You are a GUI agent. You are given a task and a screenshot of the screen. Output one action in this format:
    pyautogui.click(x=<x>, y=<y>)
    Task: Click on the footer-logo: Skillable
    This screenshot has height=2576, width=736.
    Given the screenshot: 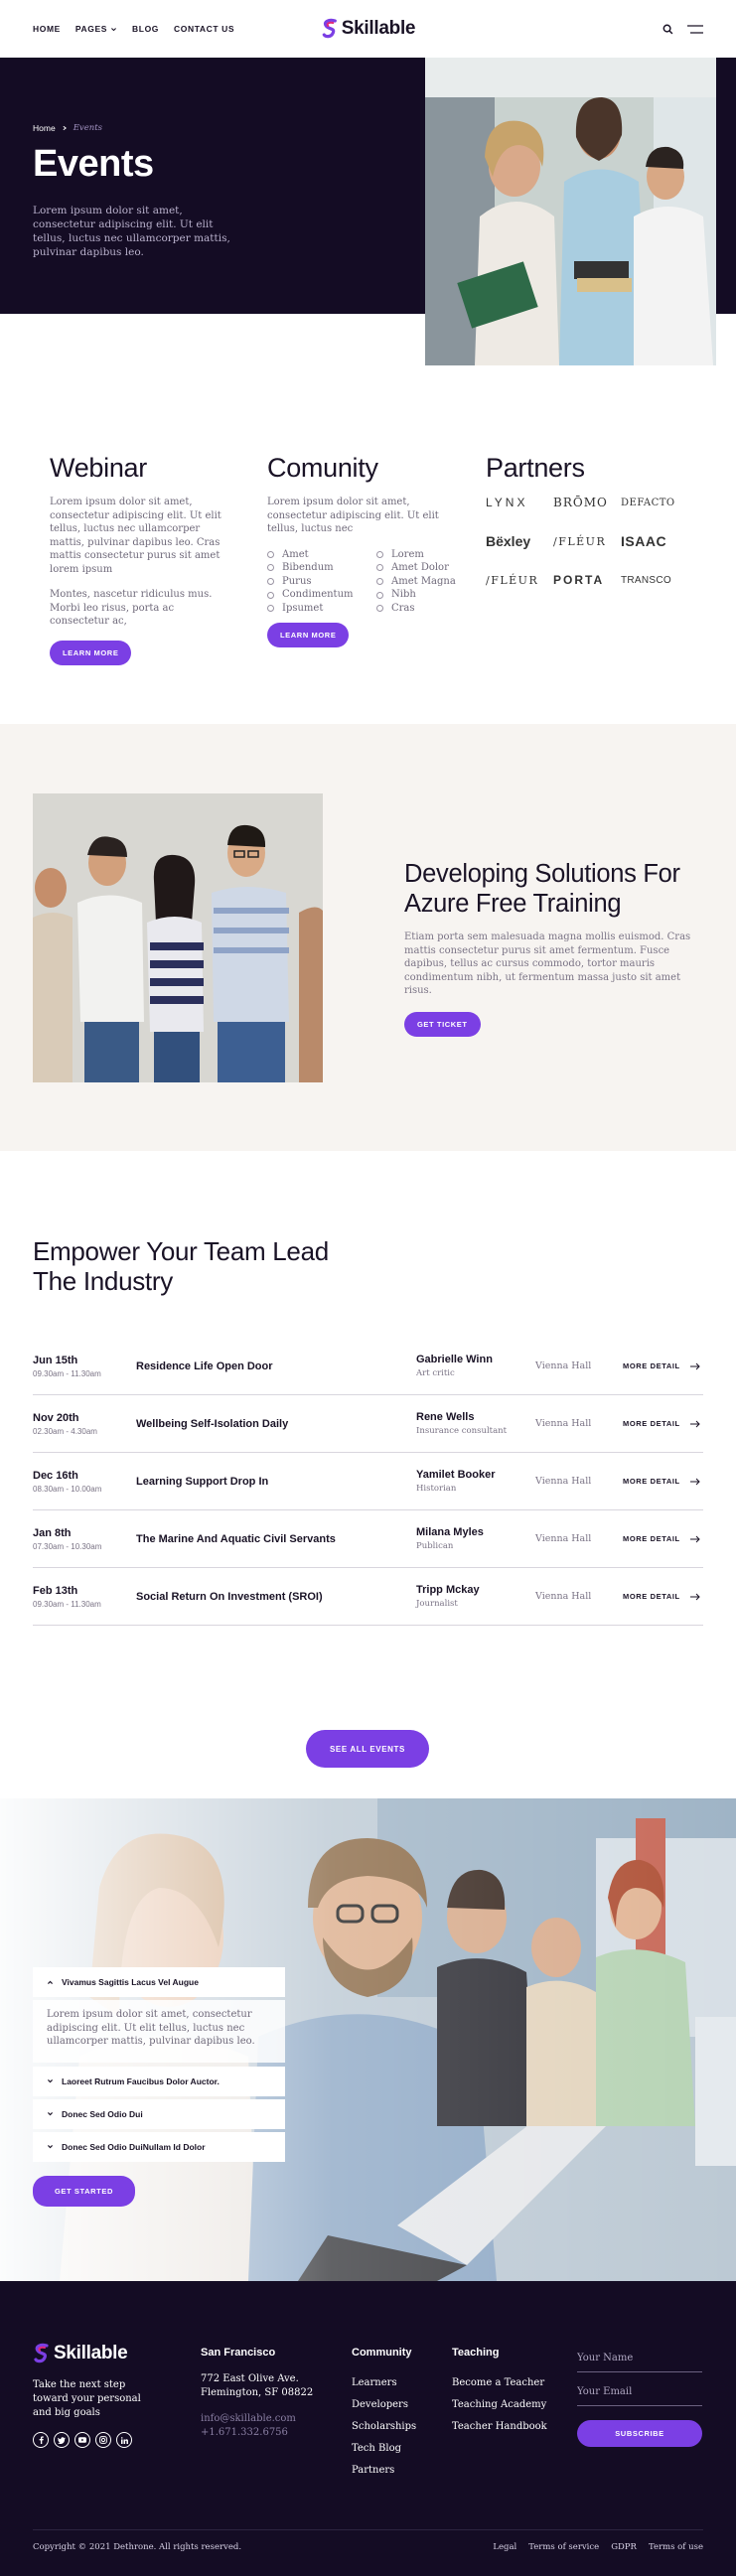 What is the action you would take?
    pyautogui.click(x=97, y=2354)
    